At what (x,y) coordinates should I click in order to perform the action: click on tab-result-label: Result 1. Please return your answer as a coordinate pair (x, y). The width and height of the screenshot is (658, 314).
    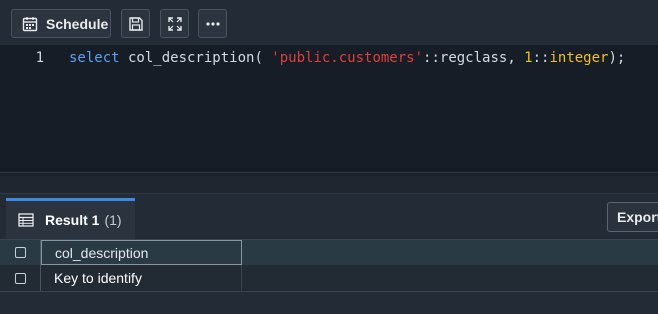
    Looking at the image, I should click on (72, 220).